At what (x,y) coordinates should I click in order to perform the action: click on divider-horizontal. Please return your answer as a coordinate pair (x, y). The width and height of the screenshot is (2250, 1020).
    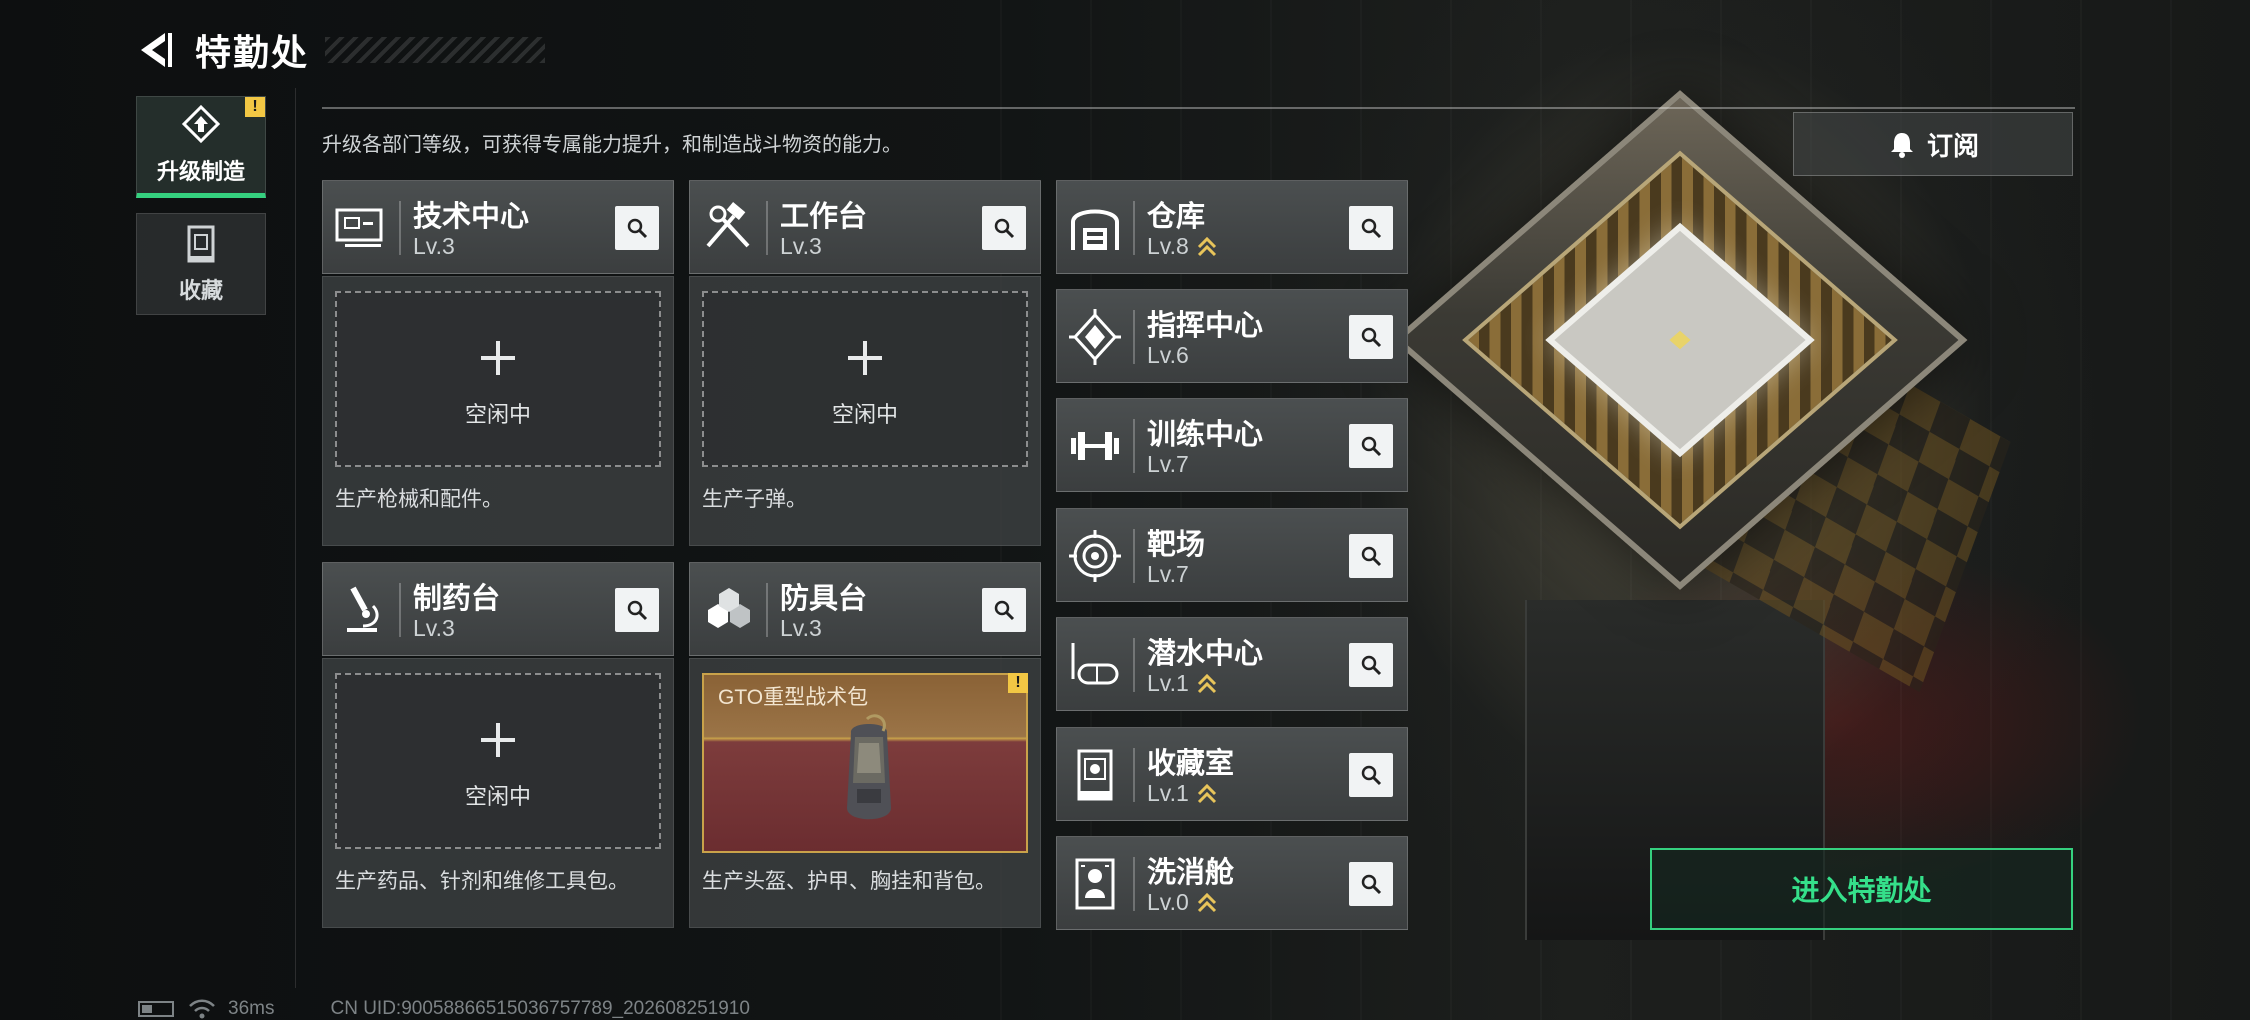
    Looking at the image, I should click on (1198, 108).